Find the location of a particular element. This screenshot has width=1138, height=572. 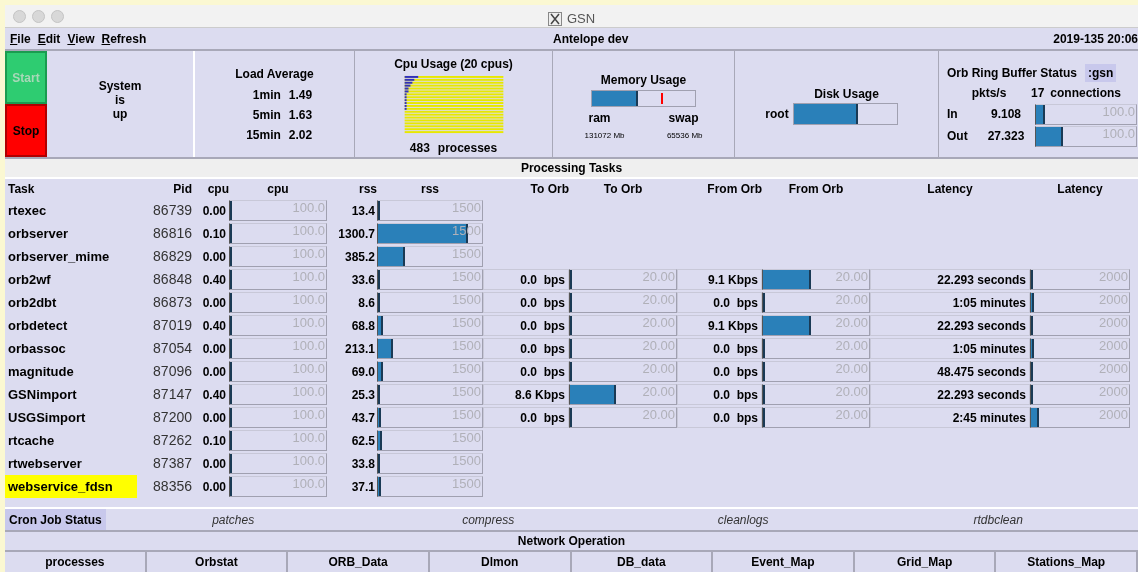

rss-value: 8.6 is located at coordinates (366, 303).